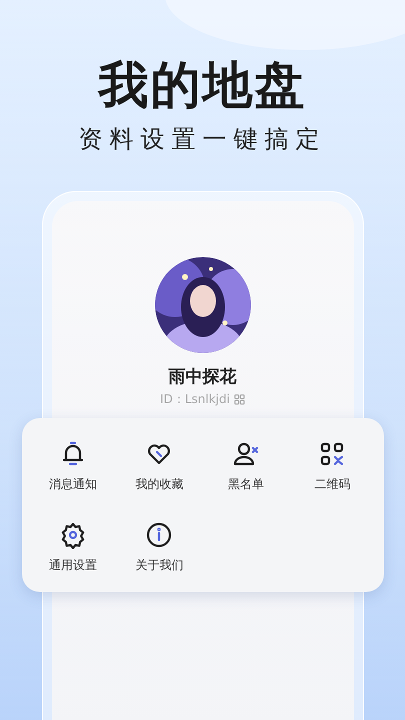  Describe the element at coordinates (246, 454) in the screenshot. I see `user-remove-icon` at that location.